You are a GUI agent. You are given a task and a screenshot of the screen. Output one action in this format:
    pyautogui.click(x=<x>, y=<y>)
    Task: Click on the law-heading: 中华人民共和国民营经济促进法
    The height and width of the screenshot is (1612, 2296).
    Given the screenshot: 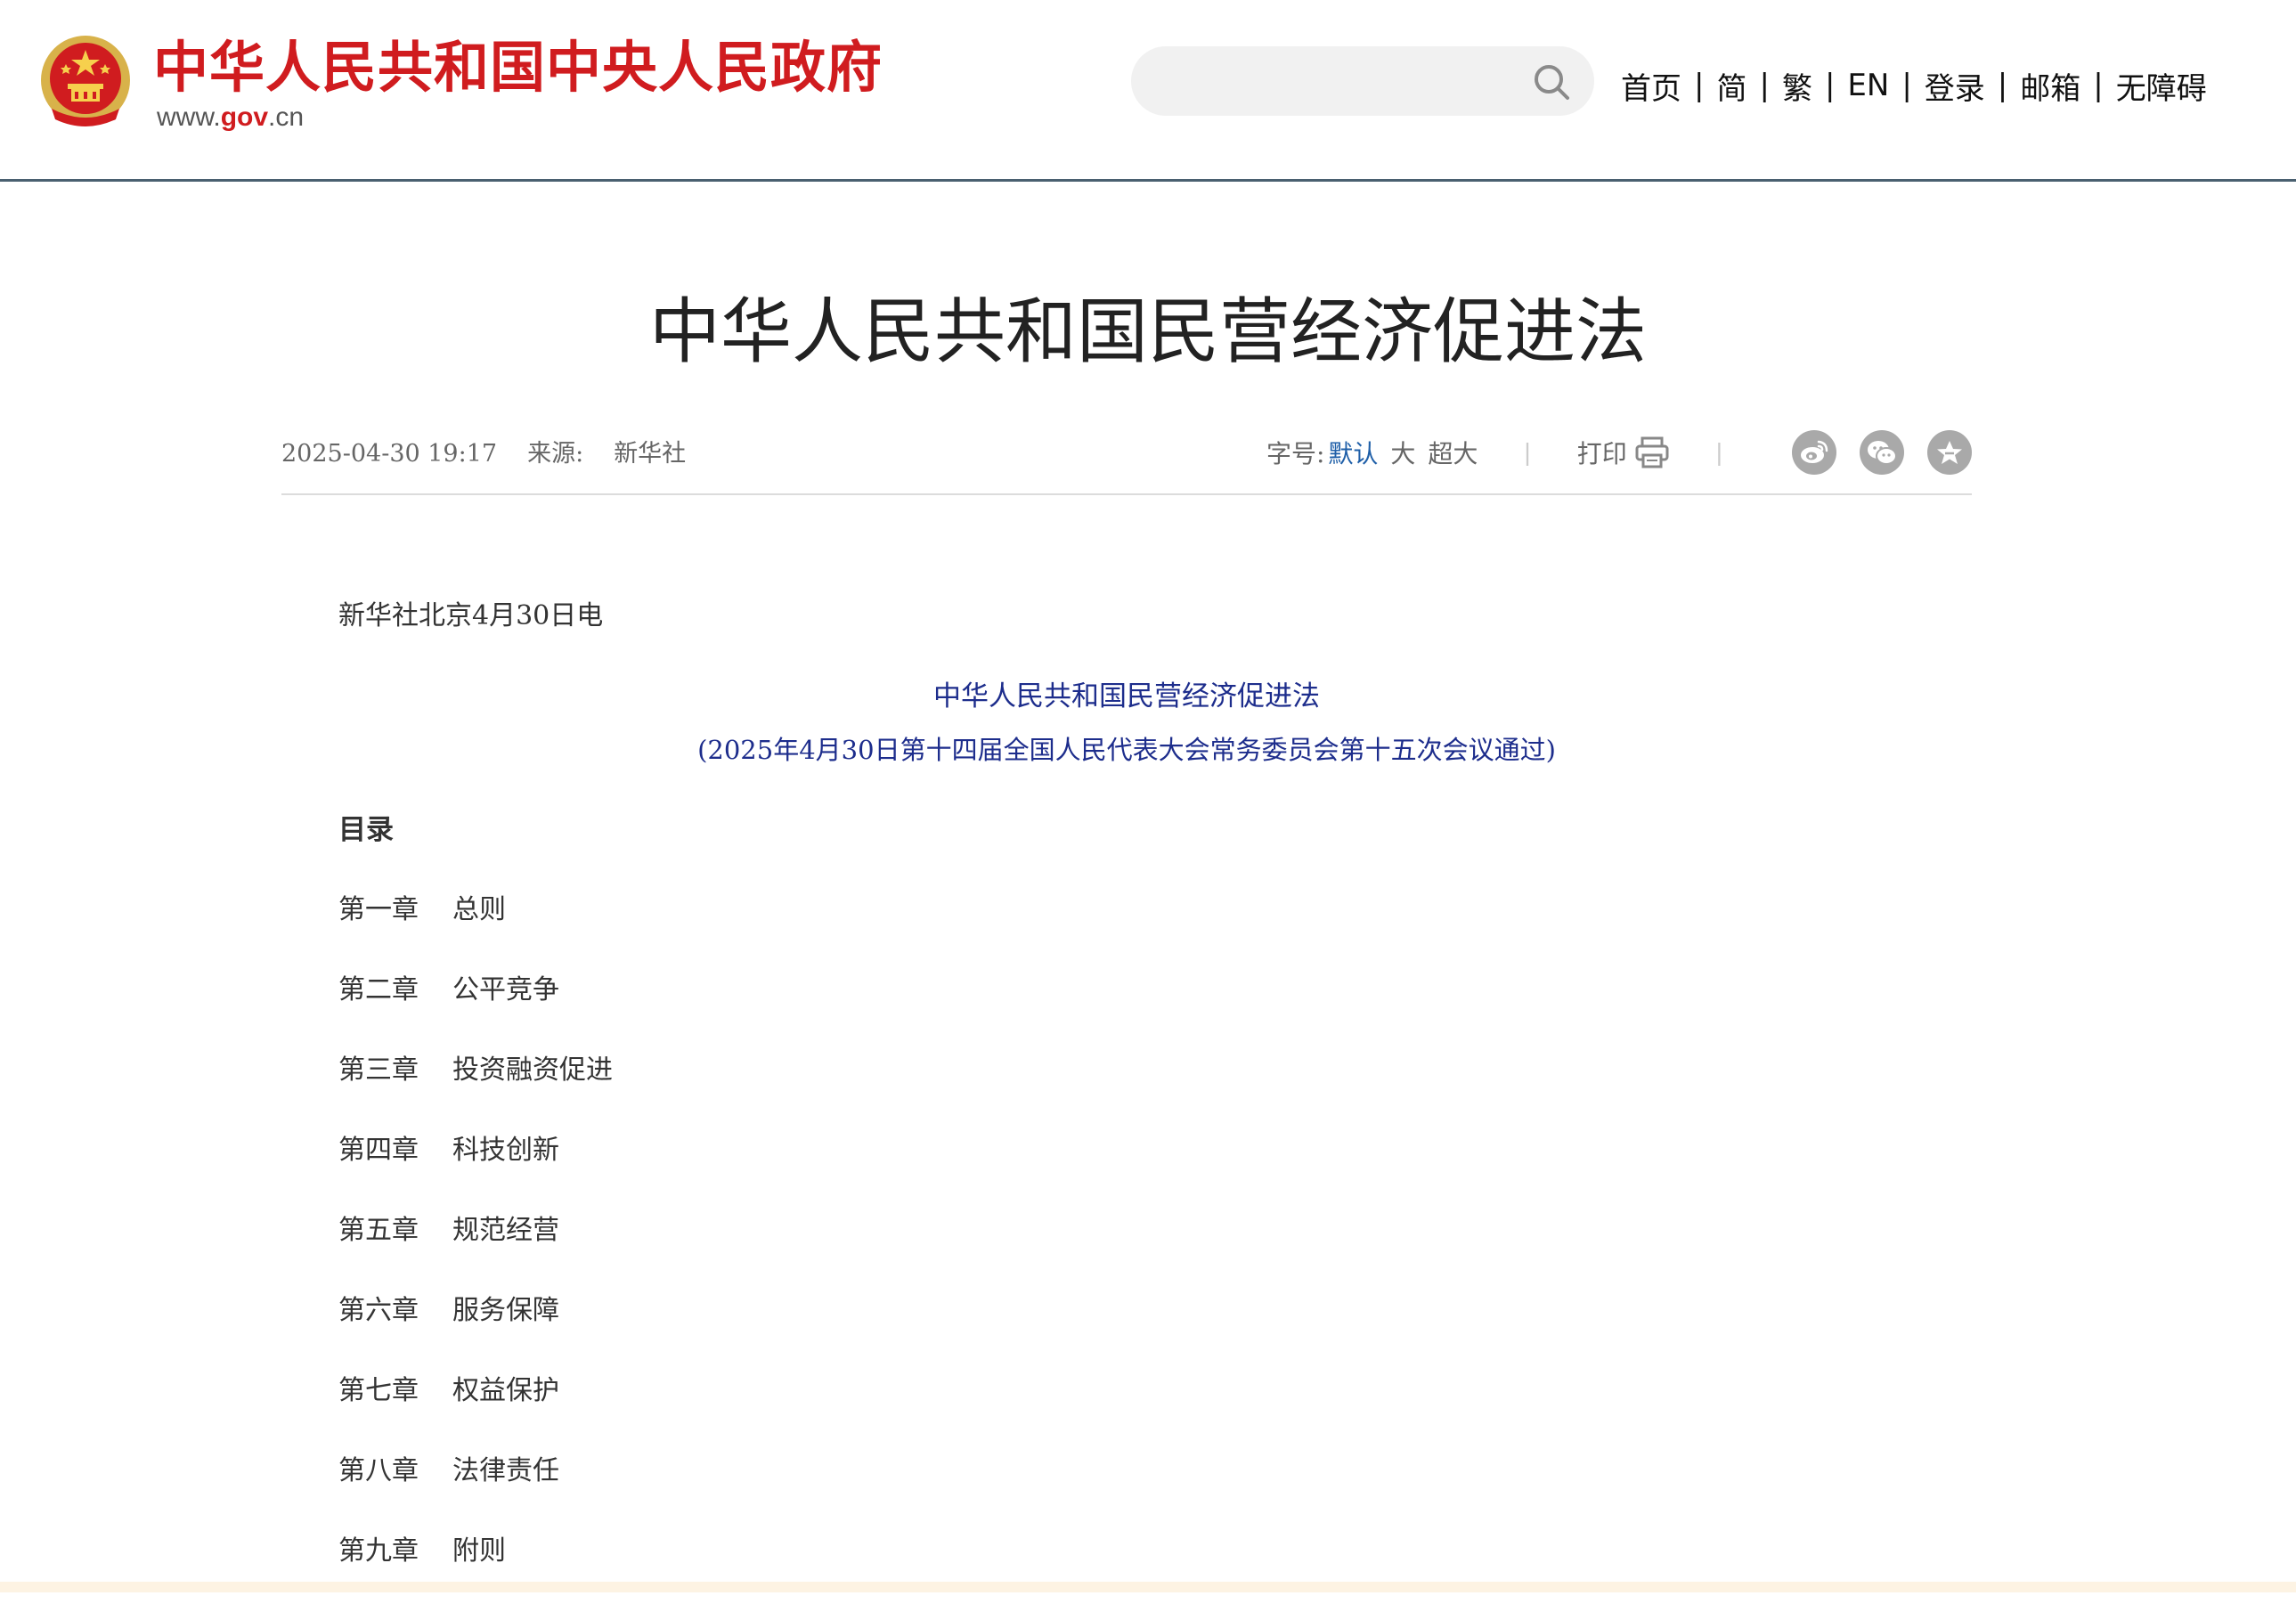 What is the action you would take?
    pyautogui.click(x=1126, y=696)
    